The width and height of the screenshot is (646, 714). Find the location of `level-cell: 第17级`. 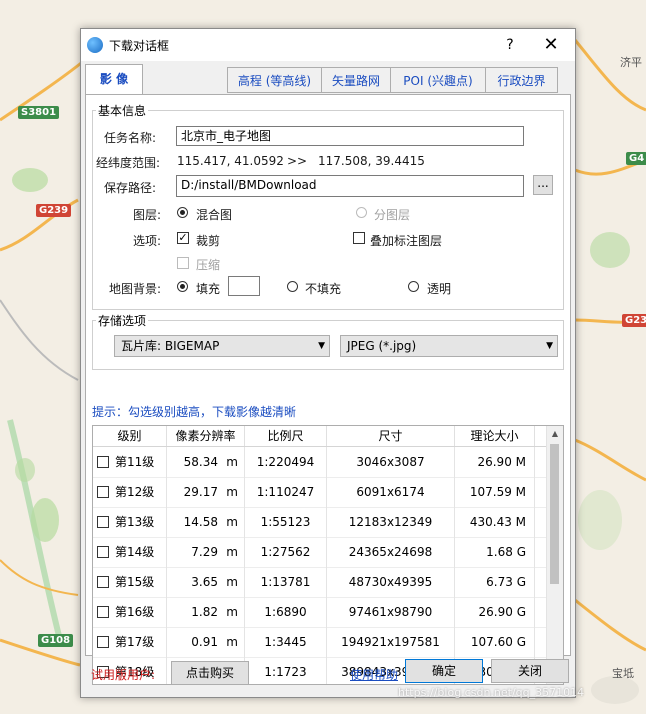

level-cell: 第17级 is located at coordinates (130, 642).